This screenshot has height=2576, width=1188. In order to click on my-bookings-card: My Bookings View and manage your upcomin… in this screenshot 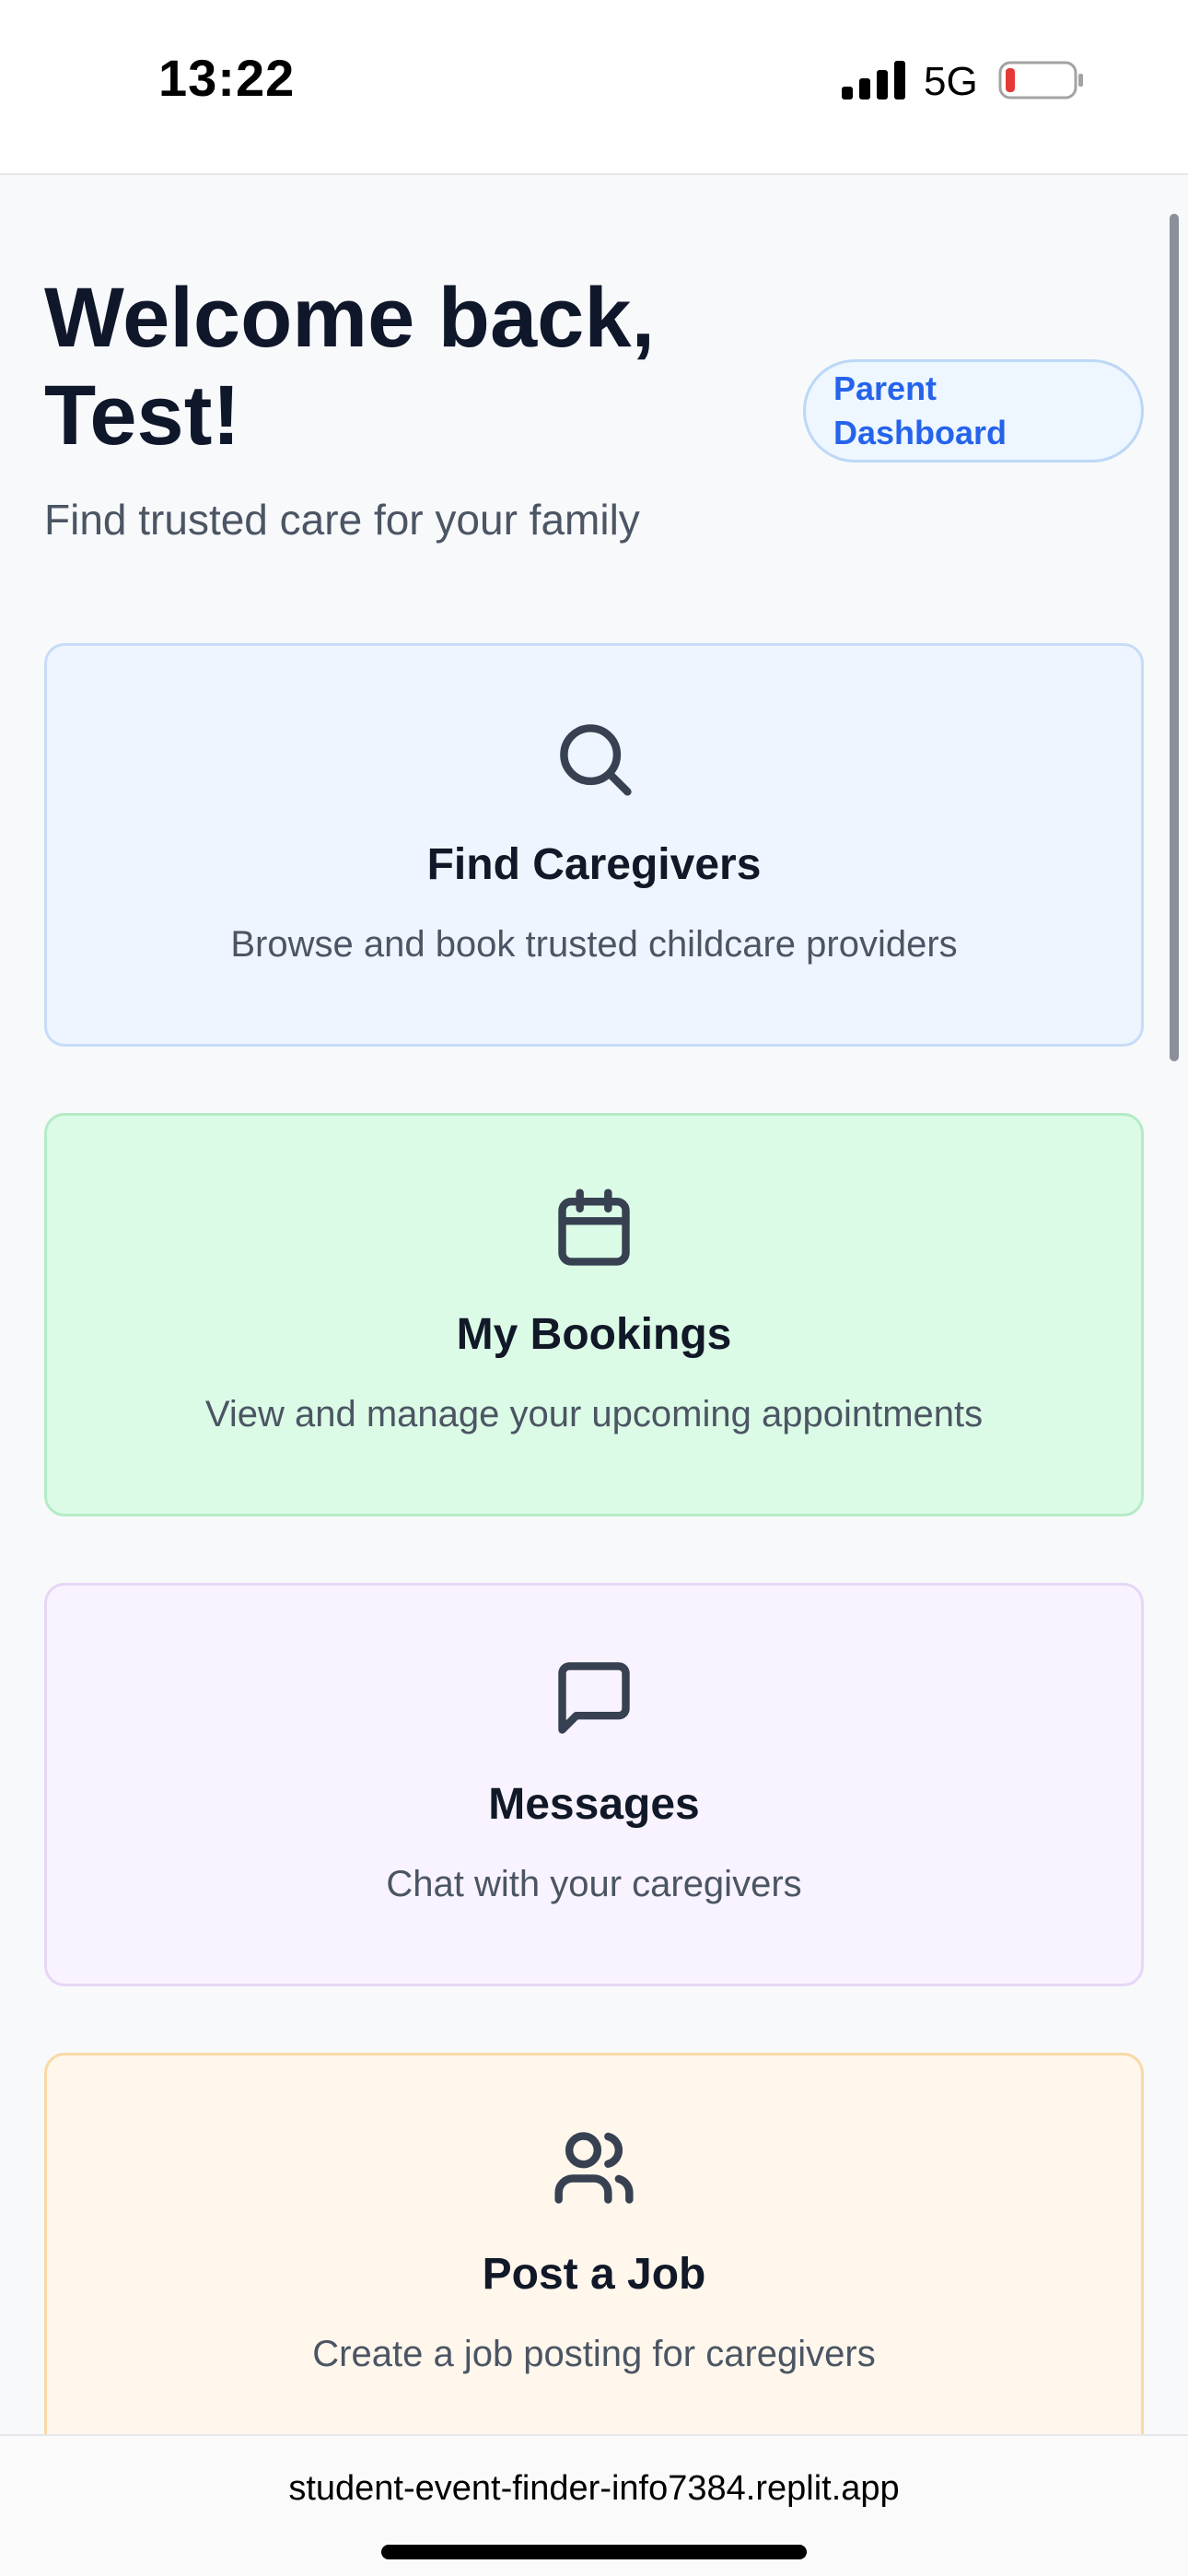, I will do `click(594, 1314)`.